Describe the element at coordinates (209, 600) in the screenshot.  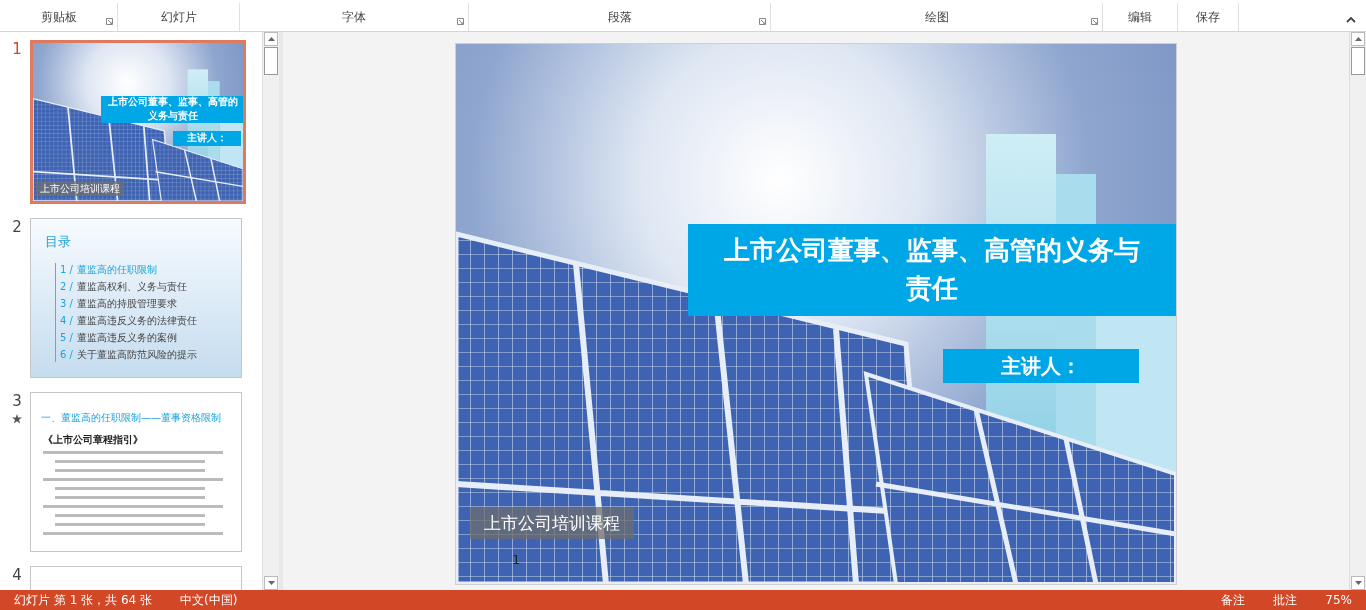
I see `language-status: 中文(中国)` at that location.